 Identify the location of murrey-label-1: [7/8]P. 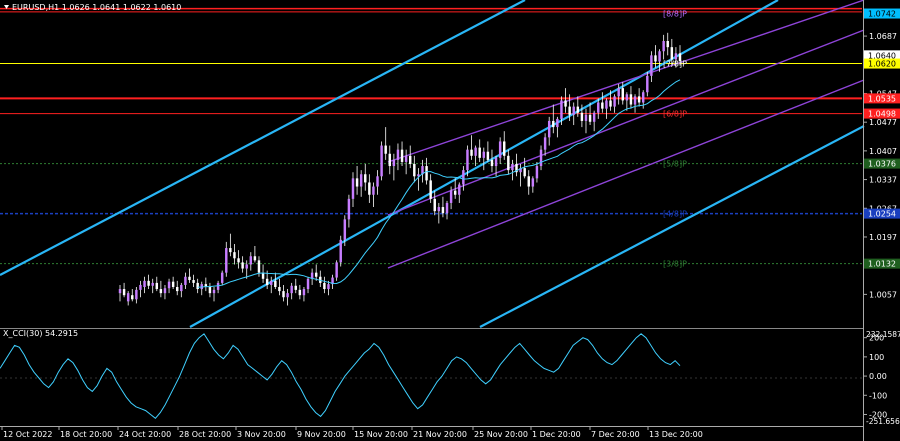
(675, 64).